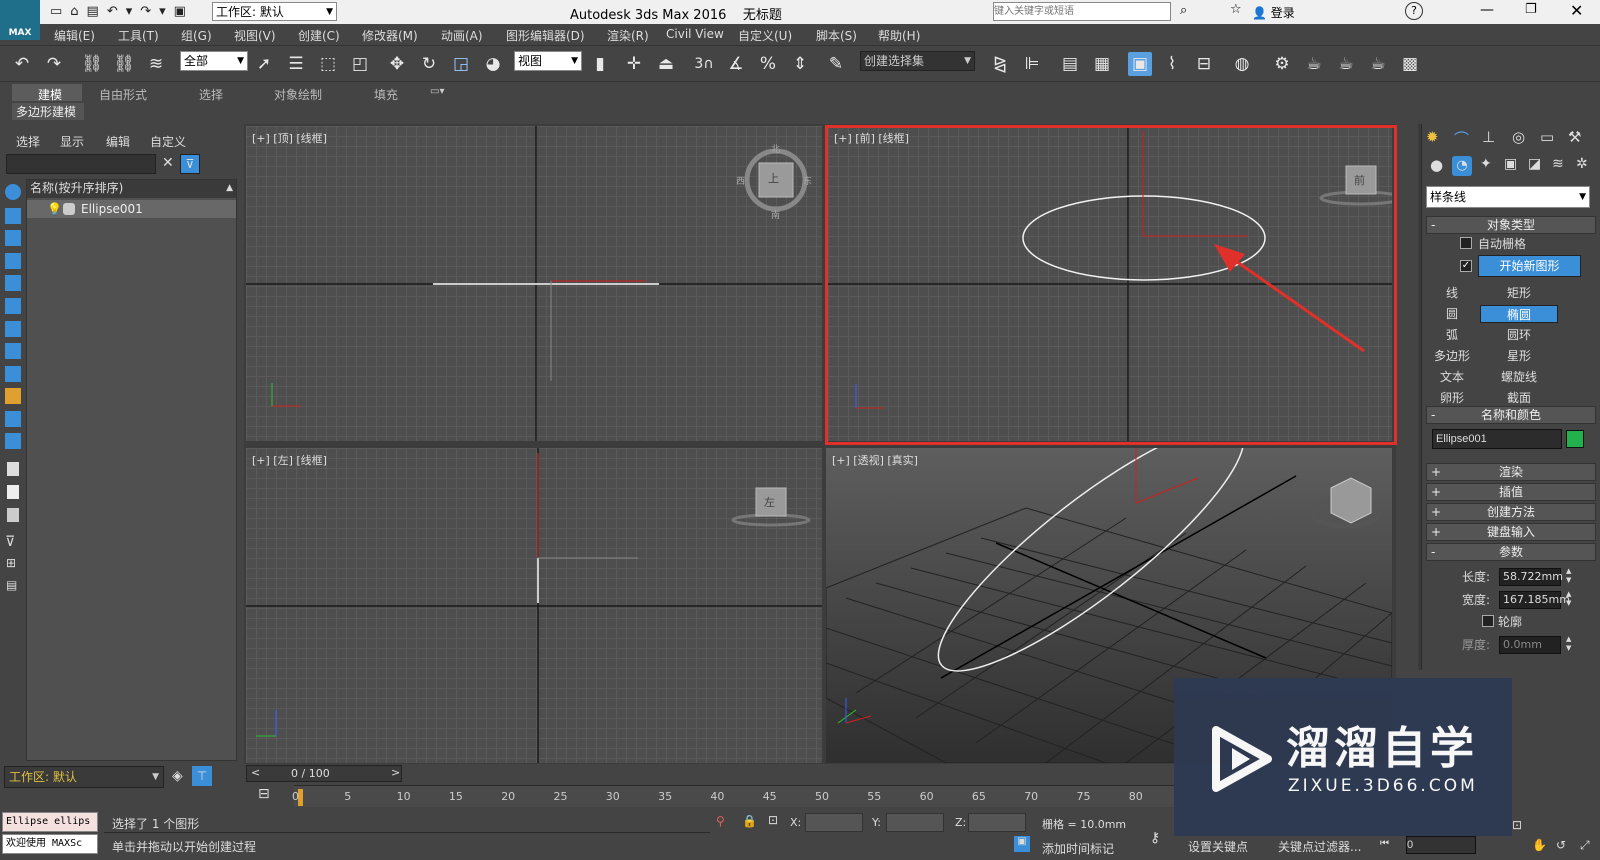  Describe the element at coordinates (1531, 577) in the screenshot. I see `length-spinner: 58.722mm` at that location.